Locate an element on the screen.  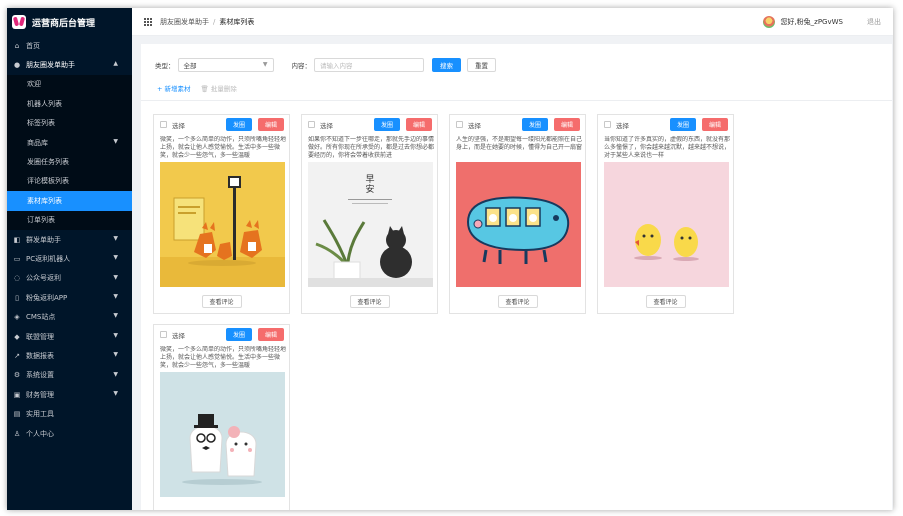
user-info: 您好,粉兔_zPGvWS is located at coordinates (803, 21).